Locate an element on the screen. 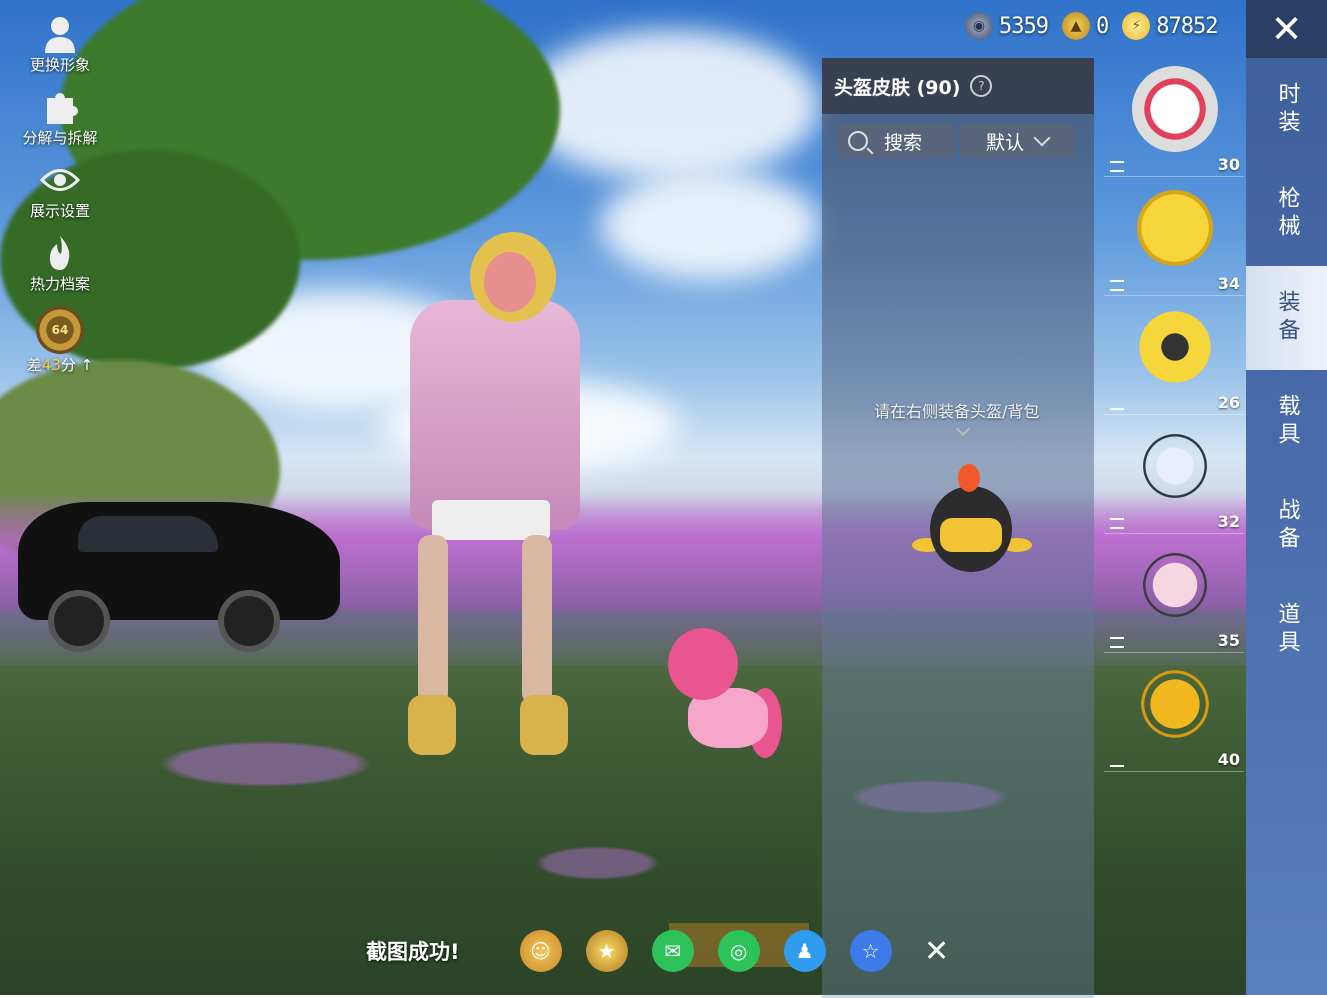  skin-item: 40 is located at coordinates (1174, 712).